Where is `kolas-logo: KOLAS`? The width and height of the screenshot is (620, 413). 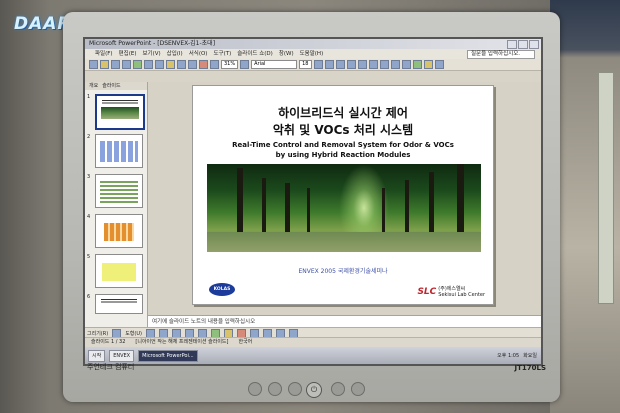 kolas-logo: KOLAS is located at coordinates (222, 289).